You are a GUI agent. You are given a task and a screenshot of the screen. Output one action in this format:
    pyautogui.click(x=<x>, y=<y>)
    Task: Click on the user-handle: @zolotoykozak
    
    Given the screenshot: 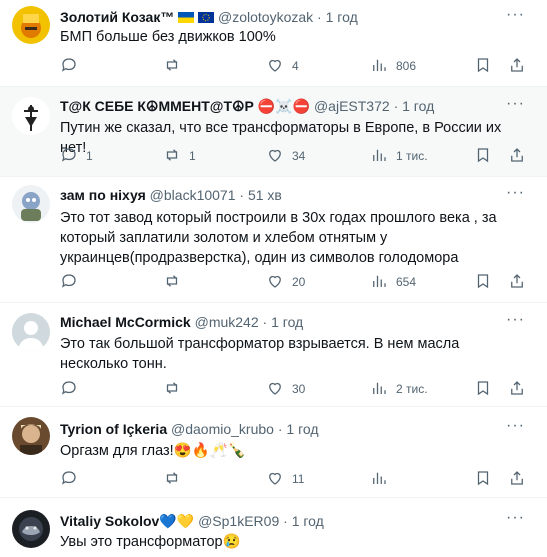 What is the action you would take?
    pyautogui.click(x=265, y=17)
    